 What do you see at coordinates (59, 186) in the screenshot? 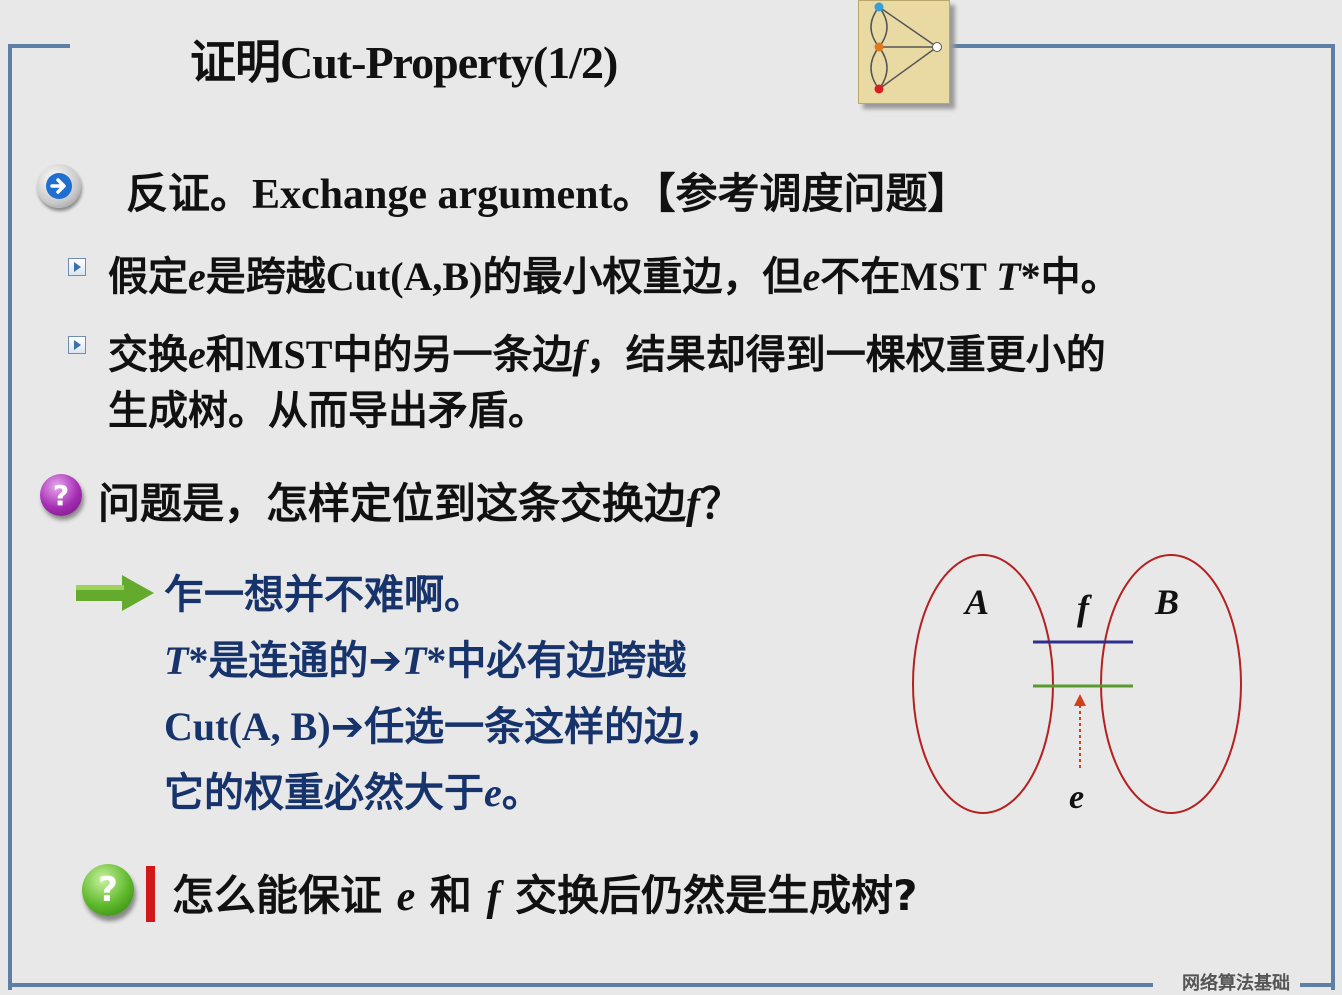
I see `next-arrow-icon` at bounding box center [59, 186].